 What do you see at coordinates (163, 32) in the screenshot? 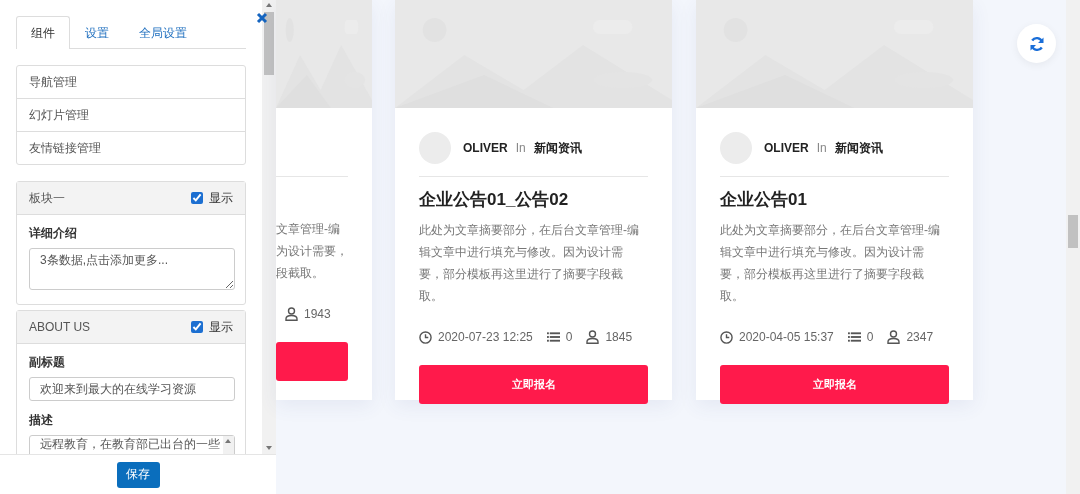
I see `panel-tab: 全局设置` at bounding box center [163, 32].